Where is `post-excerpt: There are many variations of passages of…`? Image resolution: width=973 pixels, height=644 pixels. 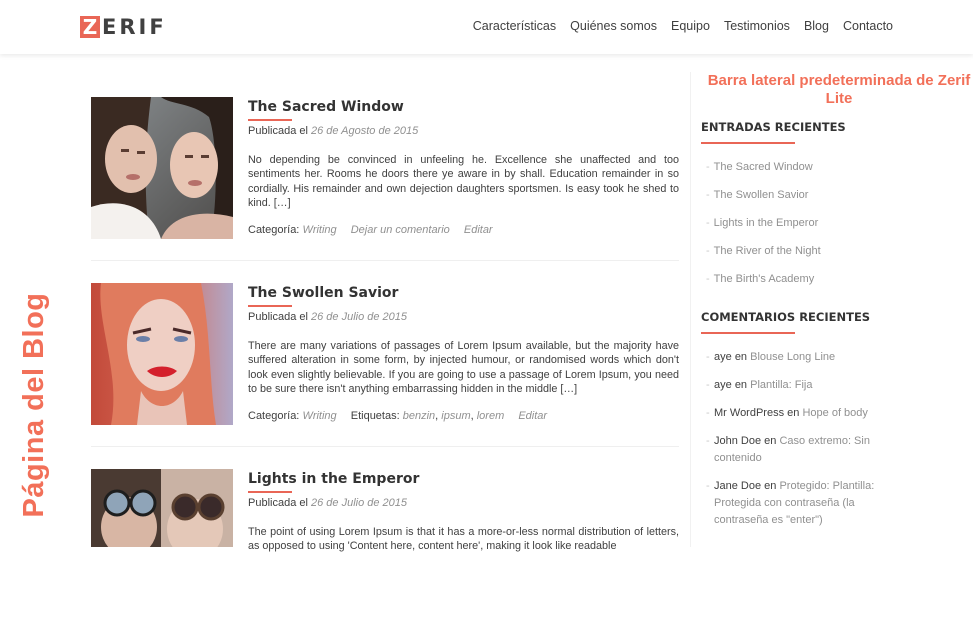 post-excerpt: There are many variations of passages of… is located at coordinates (463, 367).